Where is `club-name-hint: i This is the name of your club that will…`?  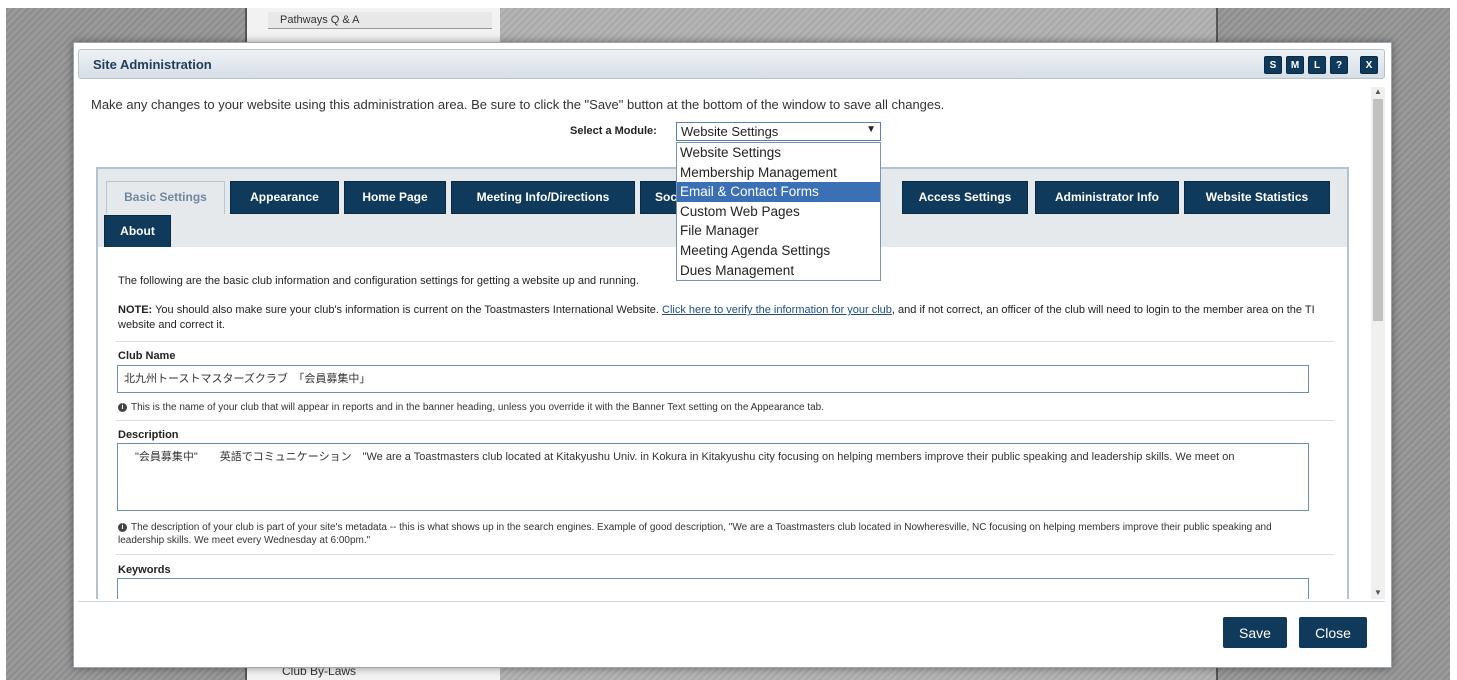 club-name-hint: i This is the name of your club that will… is located at coordinates (713, 407).